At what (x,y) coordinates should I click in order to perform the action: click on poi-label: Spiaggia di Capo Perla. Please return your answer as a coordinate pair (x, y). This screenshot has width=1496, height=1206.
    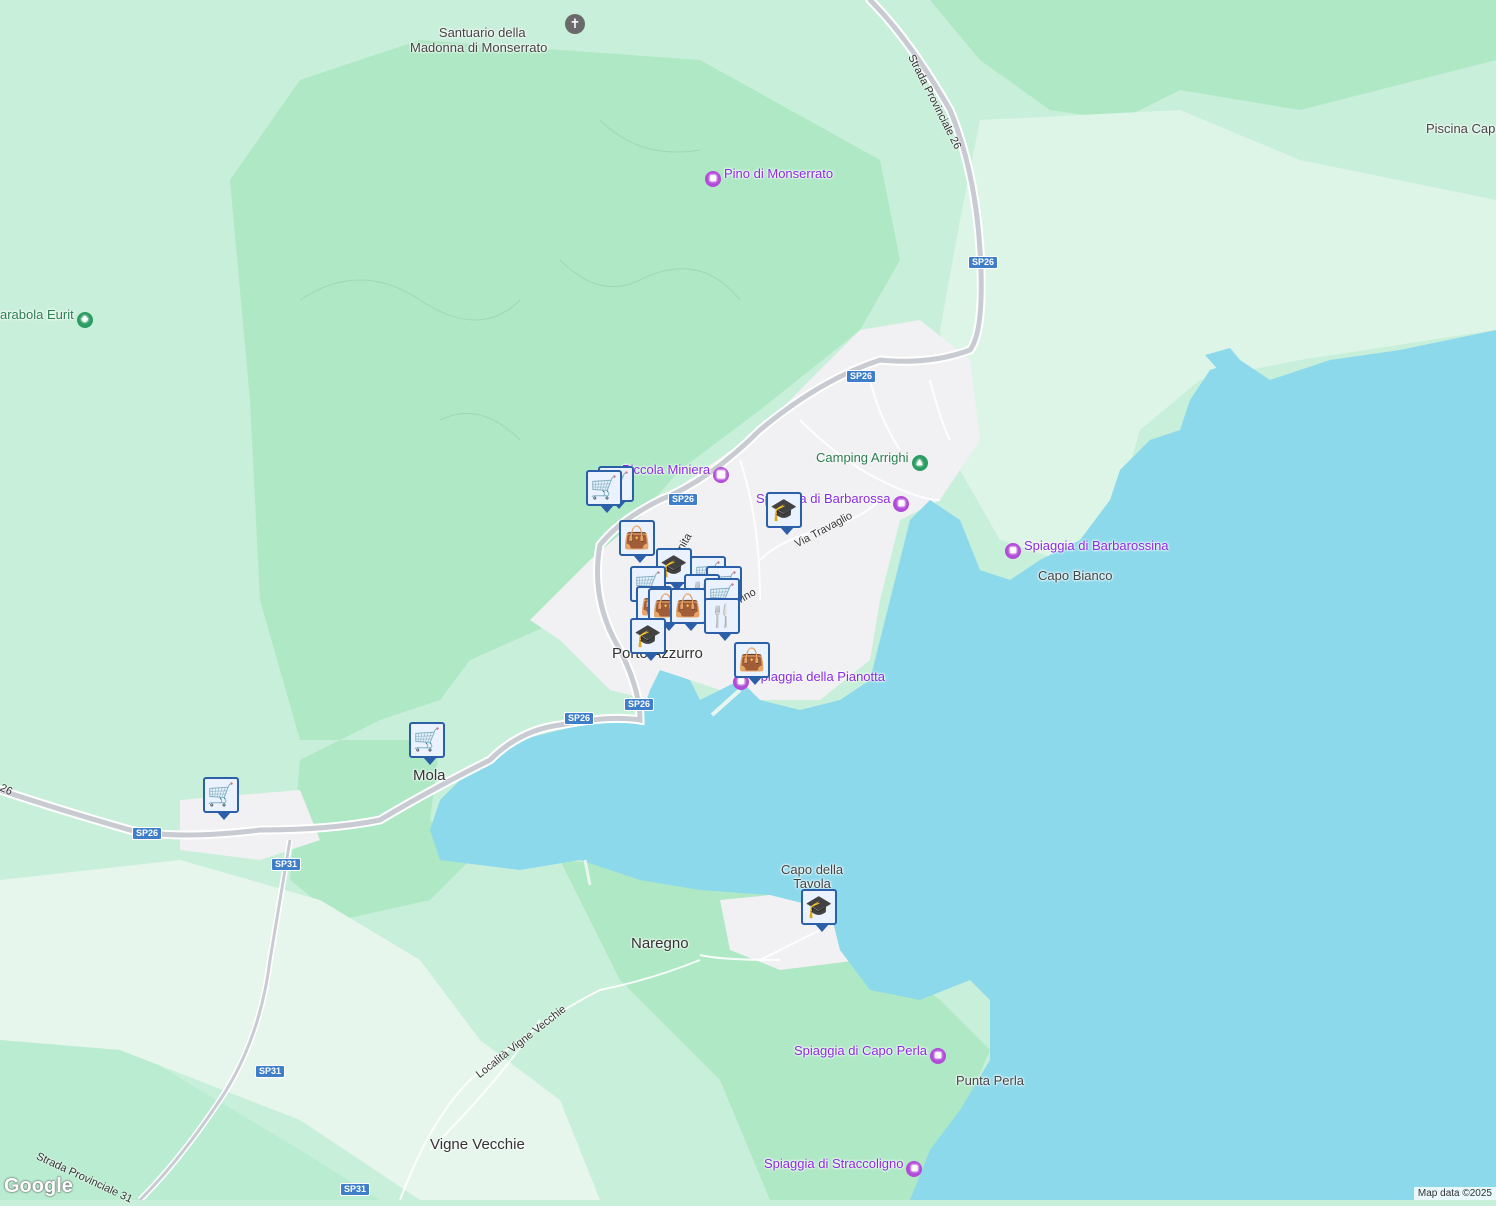
    Looking at the image, I should click on (860, 1050).